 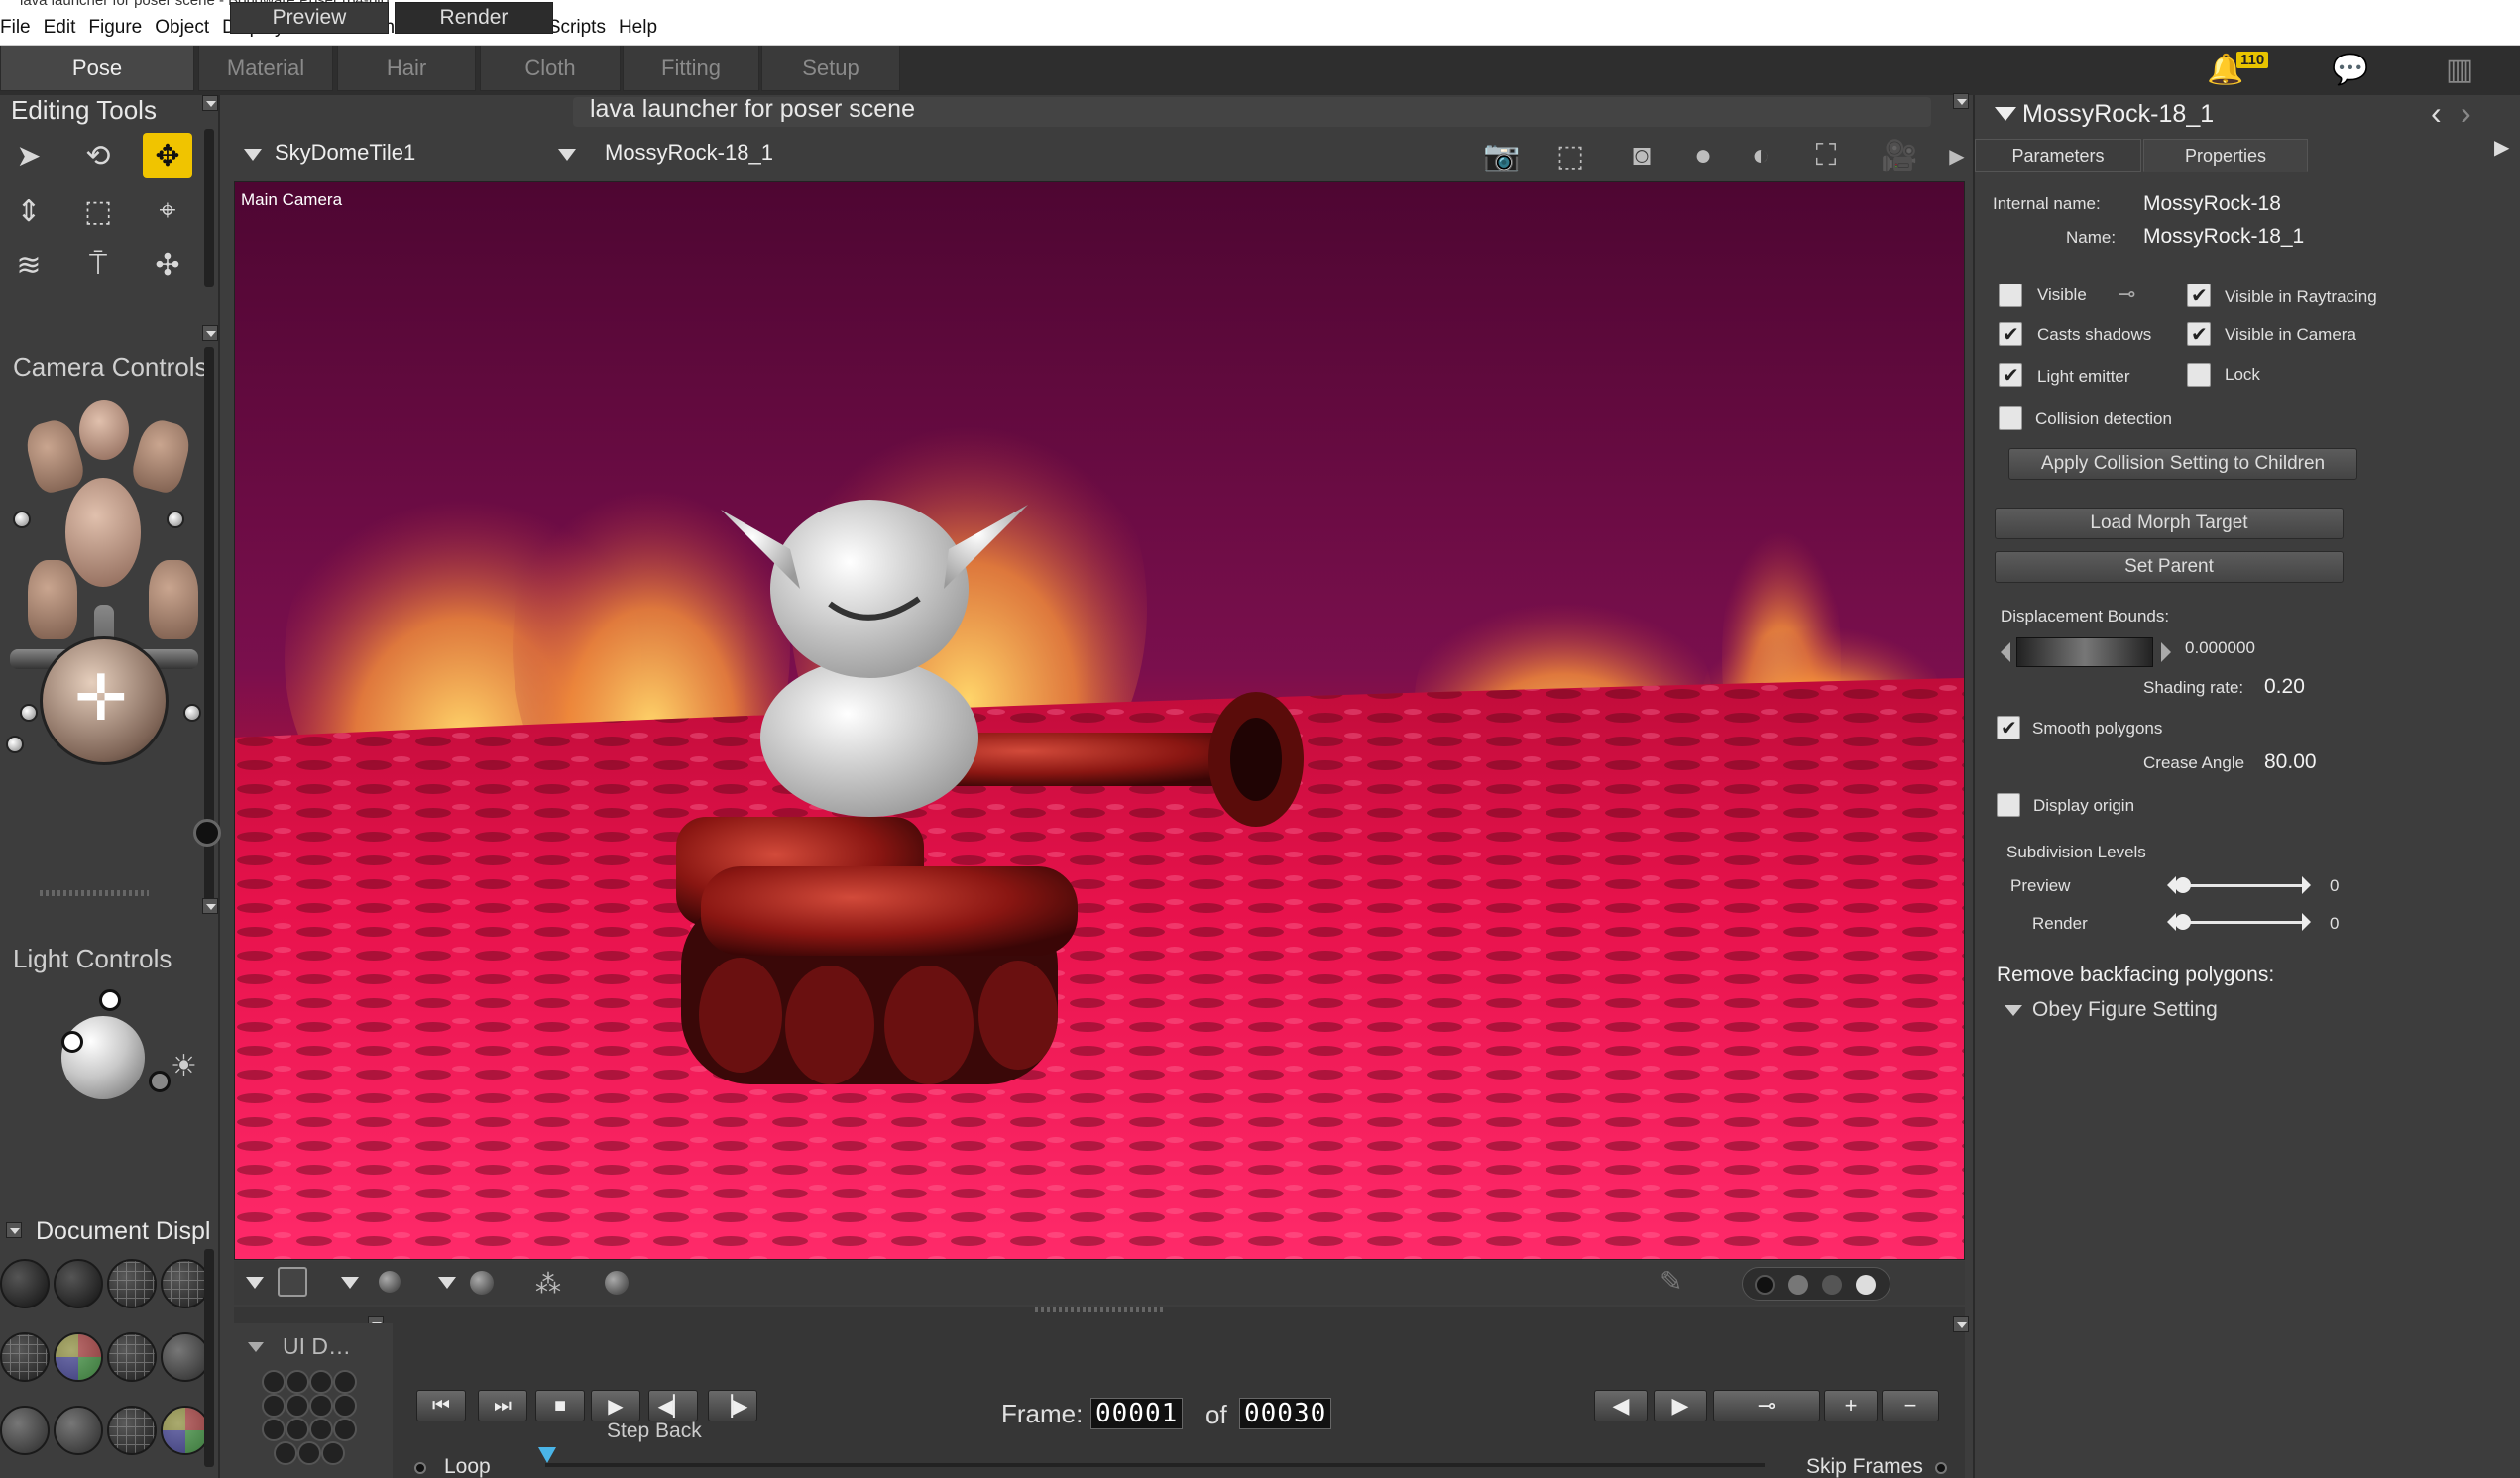 What do you see at coordinates (265, 68) in the screenshot?
I see `room-tab-material: Material` at bounding box center [265, 68].